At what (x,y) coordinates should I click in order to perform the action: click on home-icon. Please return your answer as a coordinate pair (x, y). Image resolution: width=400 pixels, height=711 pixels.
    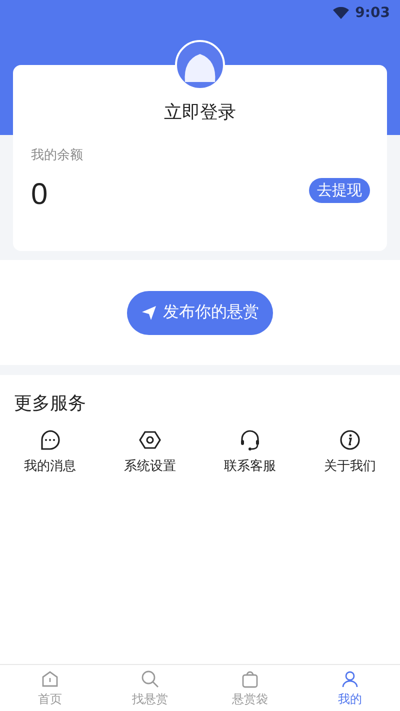
    Looking at the image, I should click on (50, 678).